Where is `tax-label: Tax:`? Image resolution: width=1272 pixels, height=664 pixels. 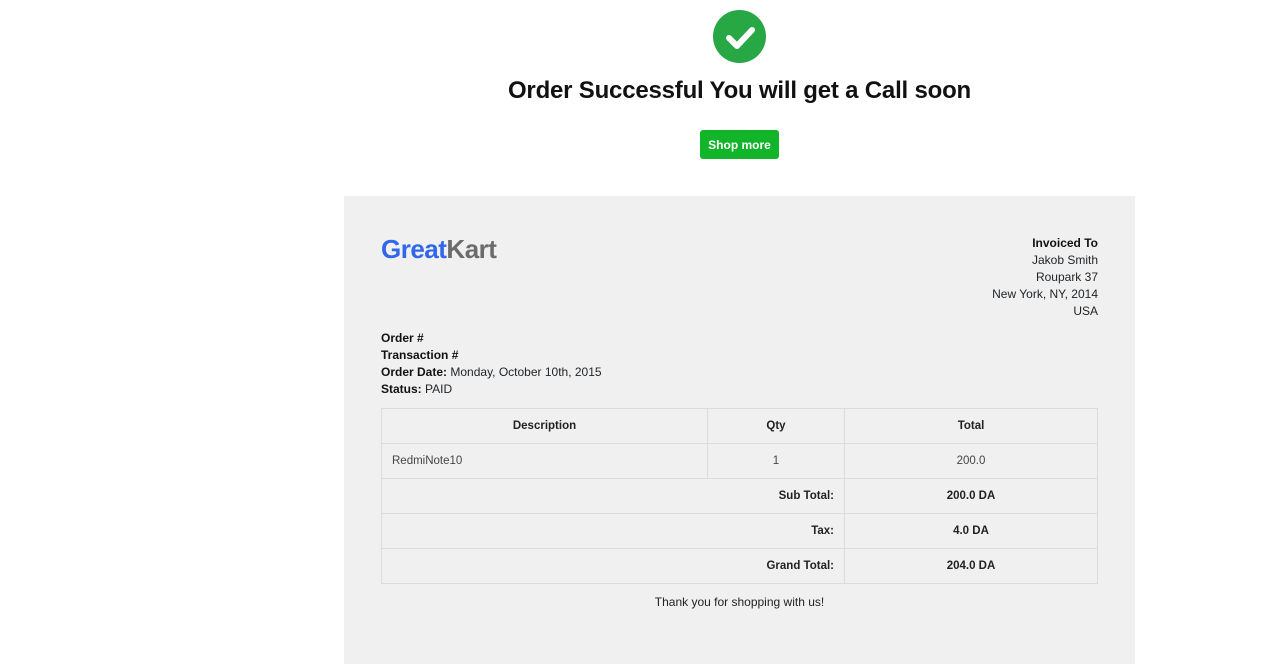
tax-label: Tax: is located at coordinates (613, 531).